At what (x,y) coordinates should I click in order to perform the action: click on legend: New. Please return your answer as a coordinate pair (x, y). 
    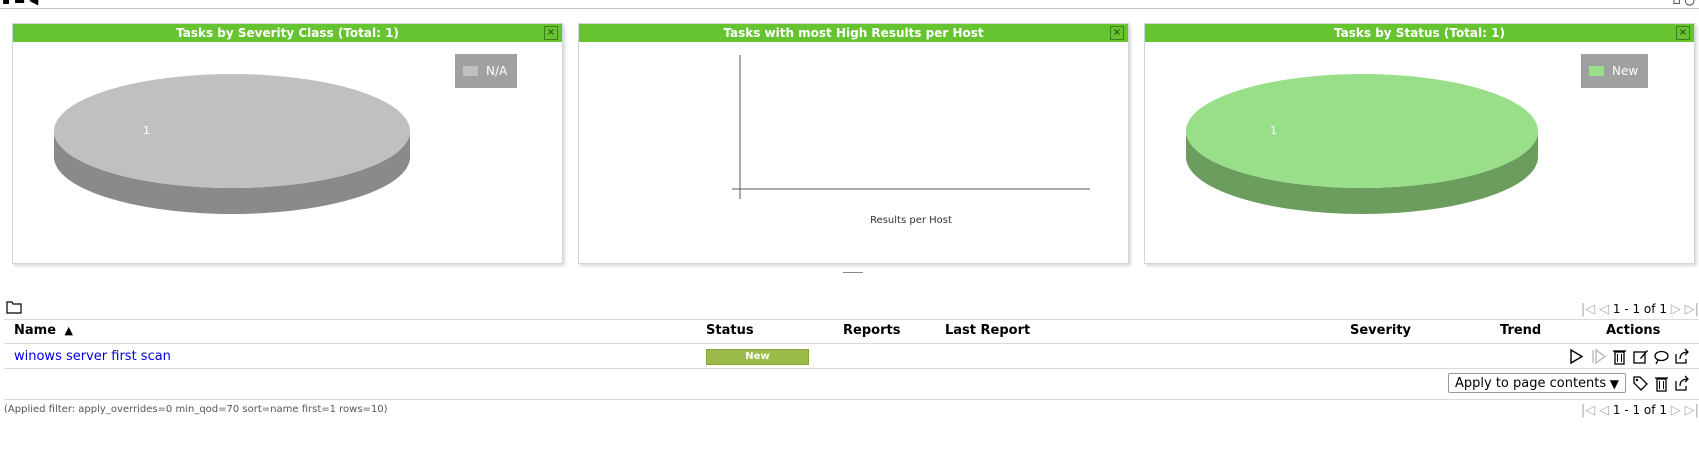
    Looking at the image, I should click on (1615, 71).